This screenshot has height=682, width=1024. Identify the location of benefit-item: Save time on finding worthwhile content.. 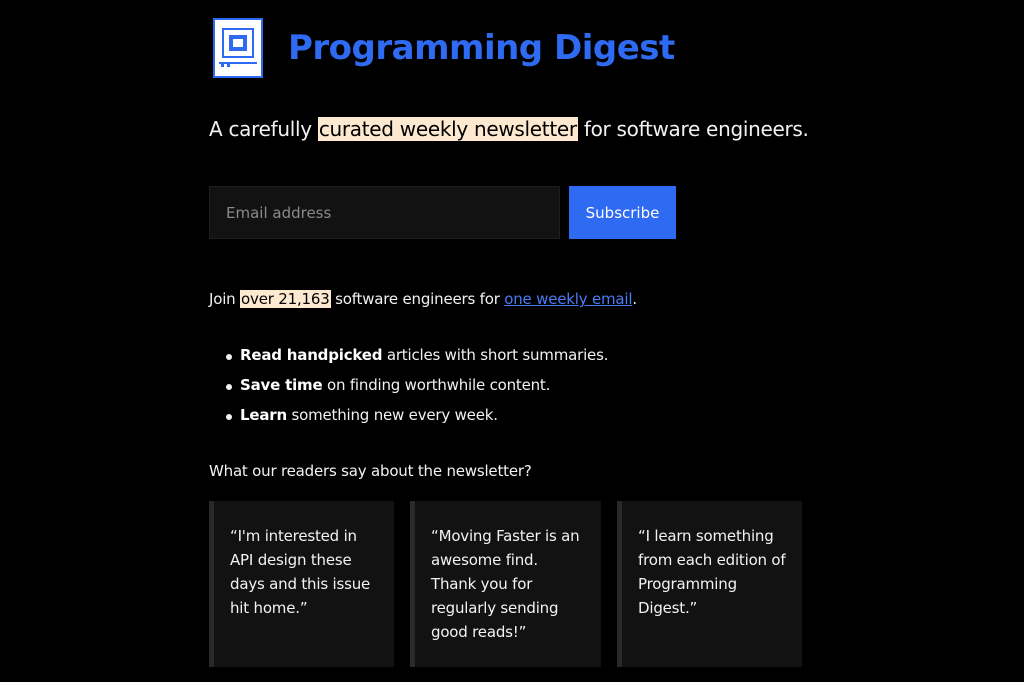
(408, 391).